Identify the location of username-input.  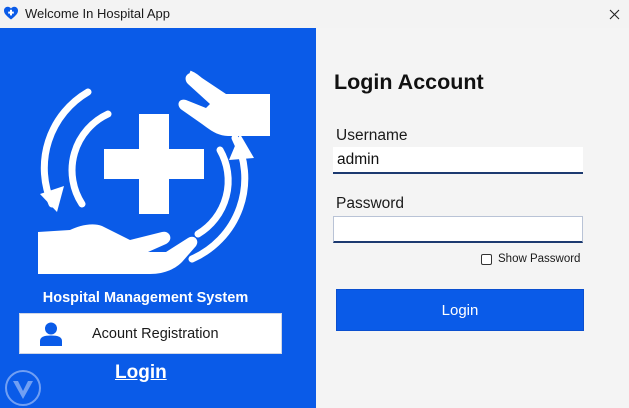
(458, 160).